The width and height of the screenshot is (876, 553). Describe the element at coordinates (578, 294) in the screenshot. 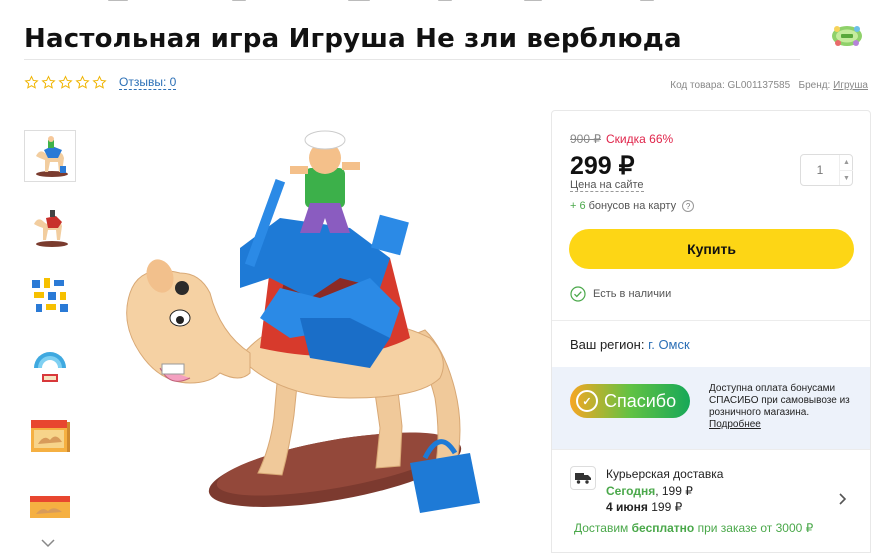

I see `check-circle-icon` at that location.